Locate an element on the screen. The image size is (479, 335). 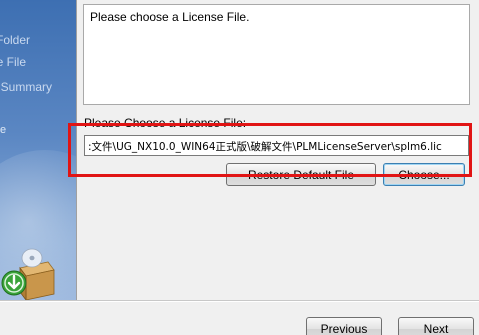
wizard-sidebar: Folder e File Summary e is located at coordinates (38, 150).